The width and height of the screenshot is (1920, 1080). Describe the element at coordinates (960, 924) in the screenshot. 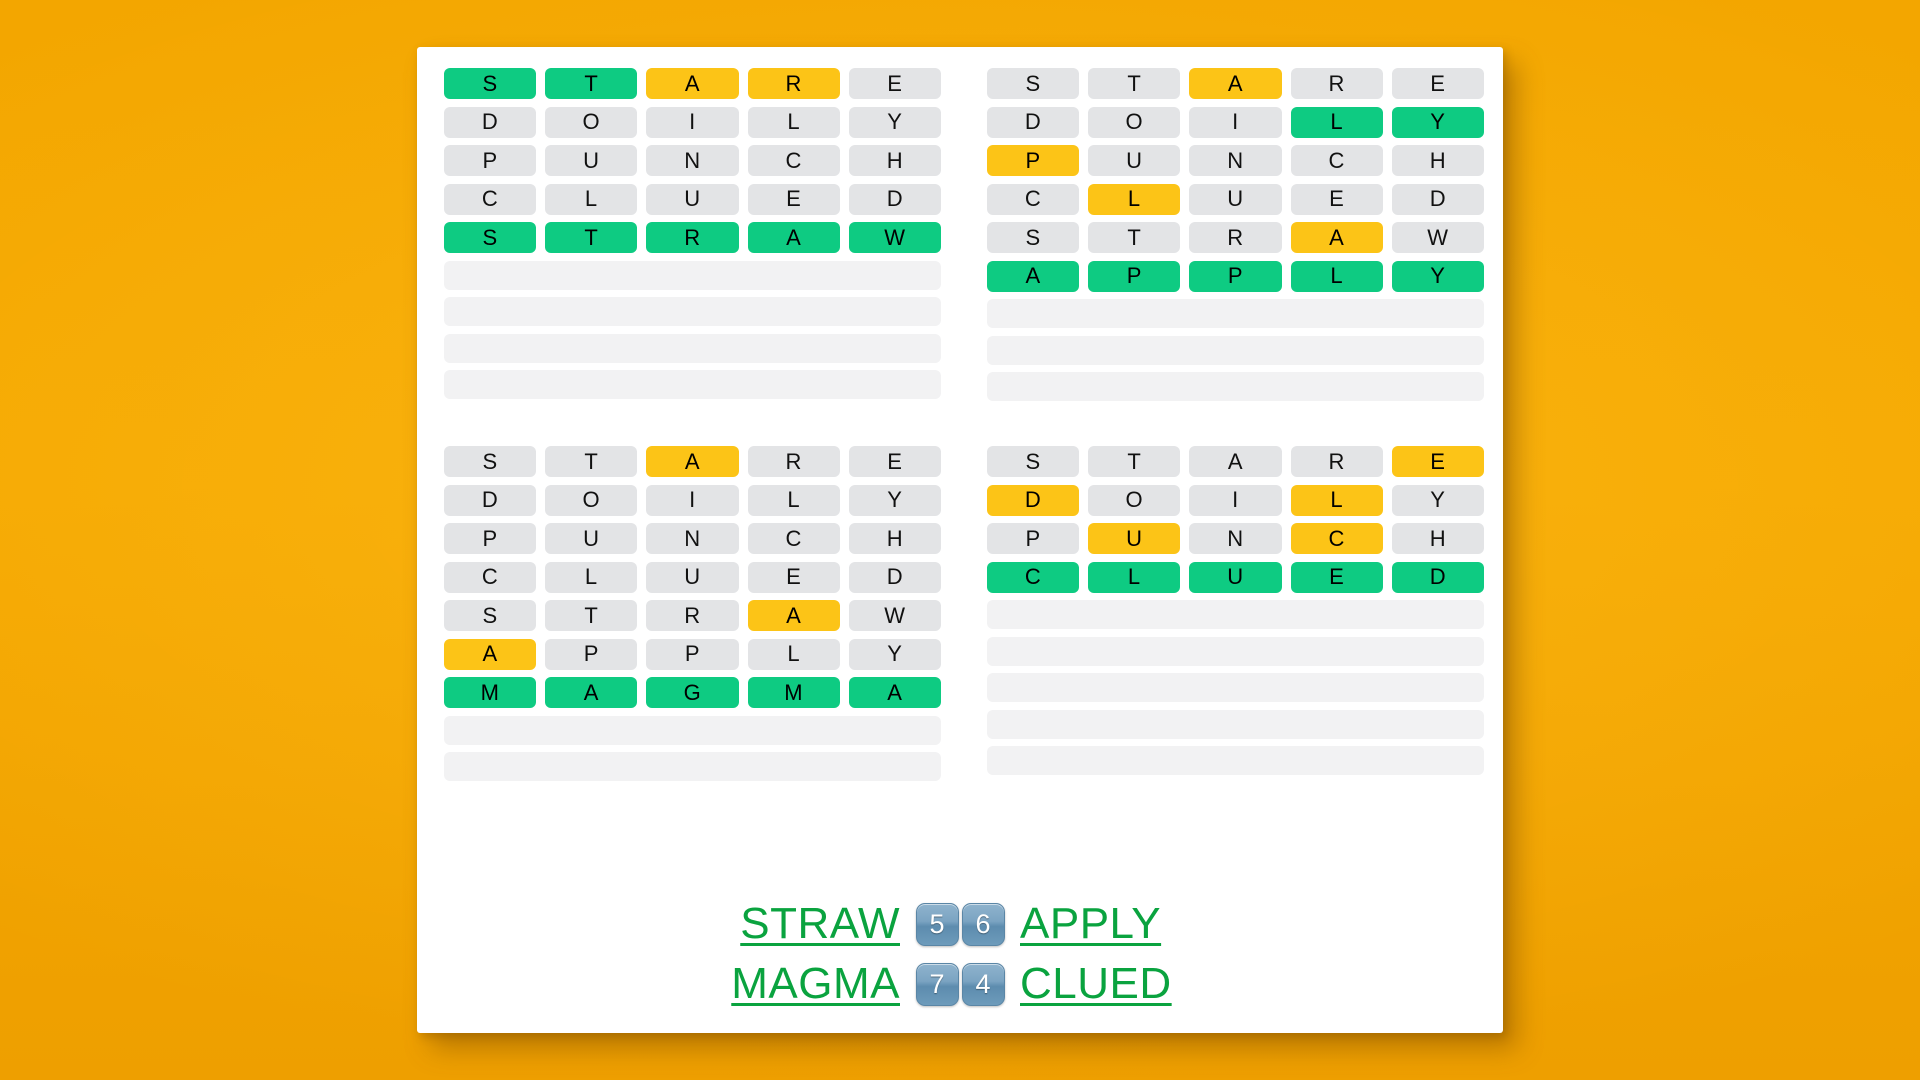

I see `answer-row: STRAW 5 6 APPLY` at that location.